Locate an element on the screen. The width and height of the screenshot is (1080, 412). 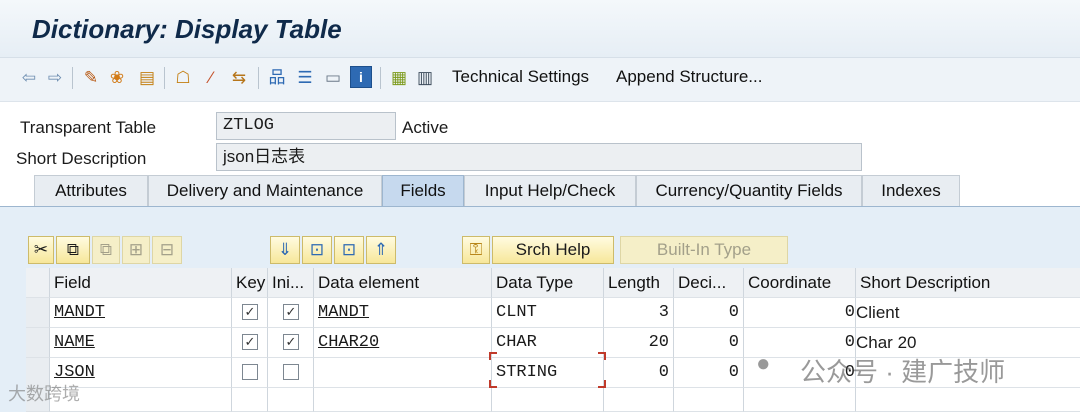
activate-icon: ▤ is located at coordinates (147, 77).